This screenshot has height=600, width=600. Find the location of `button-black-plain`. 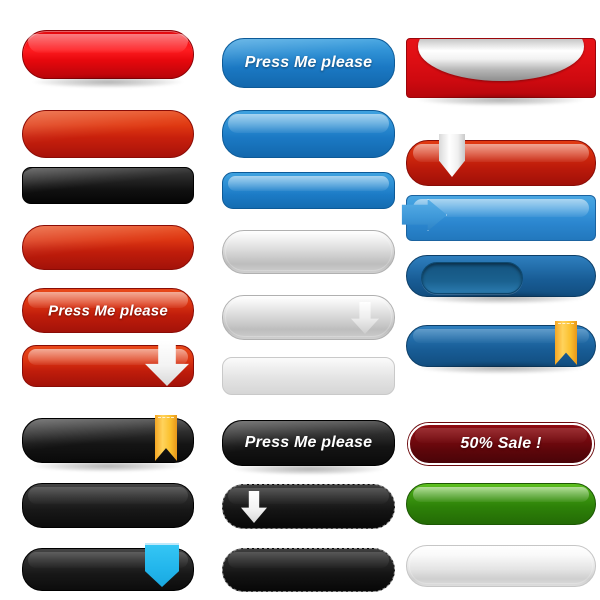

button-black-plain is located at coordinates (108, 505).